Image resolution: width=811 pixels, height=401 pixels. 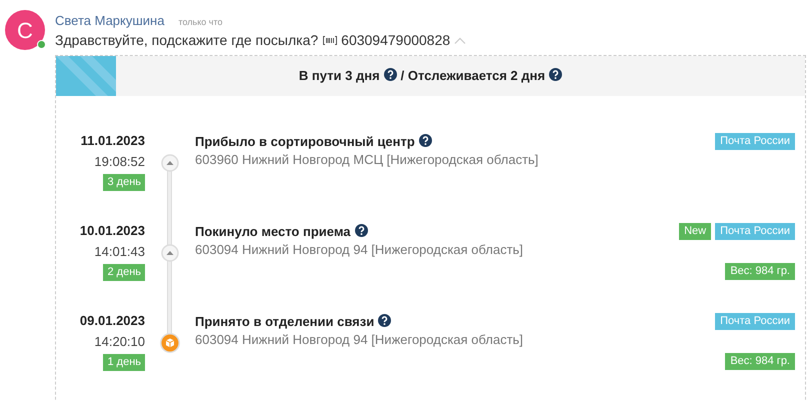 I want to click on event-address: 603960 Нижний Новгород МСЦ [Нижегородская область], so click(x=367, y=160).